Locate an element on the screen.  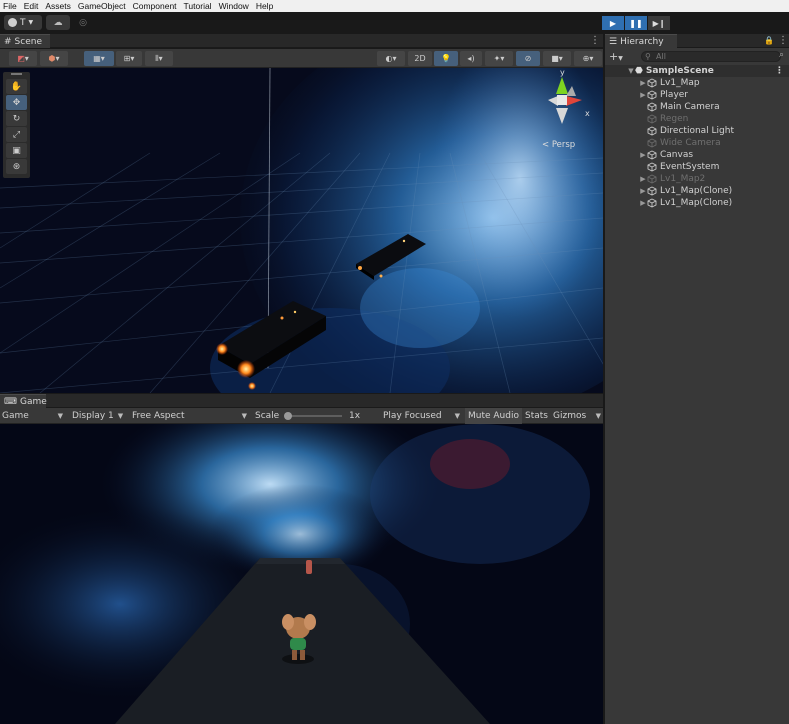
snap-icon: ⊞ is located at coordinates (127, 58).